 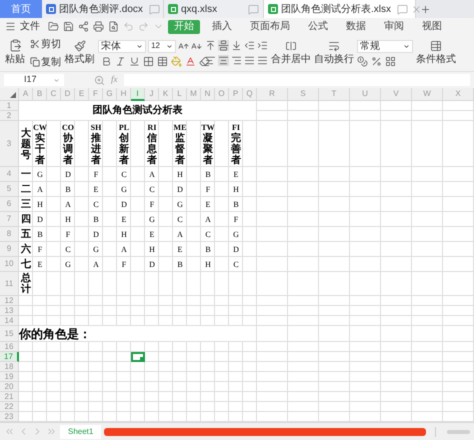 What do you see at coordinates (9, 249) in the screenshot?
I see `row-header: 9` at bounding box center [9, 249].